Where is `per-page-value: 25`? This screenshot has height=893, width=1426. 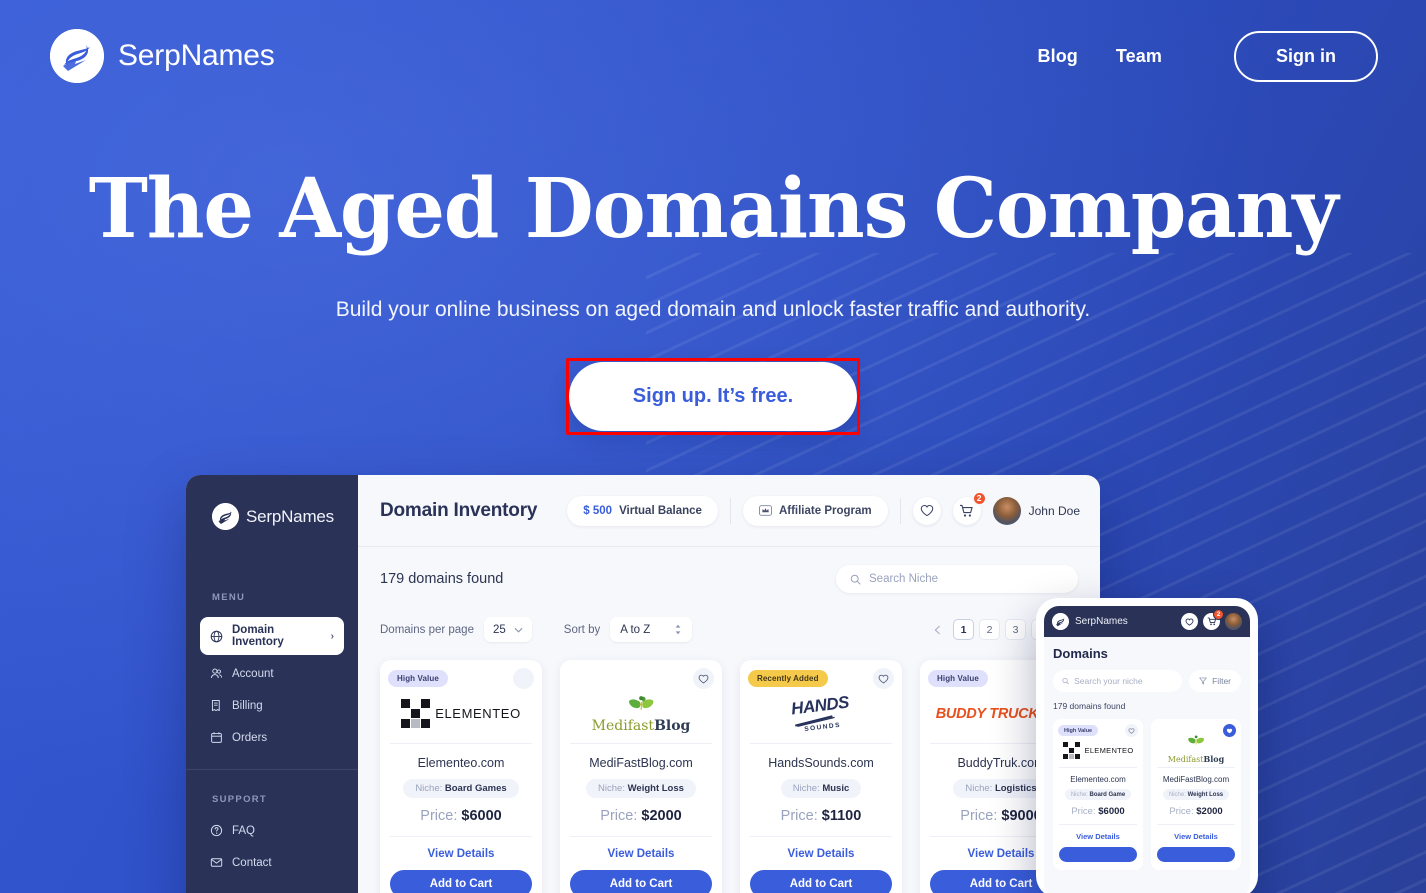
per-page-value: 25 is located at coordinates (499, 629).